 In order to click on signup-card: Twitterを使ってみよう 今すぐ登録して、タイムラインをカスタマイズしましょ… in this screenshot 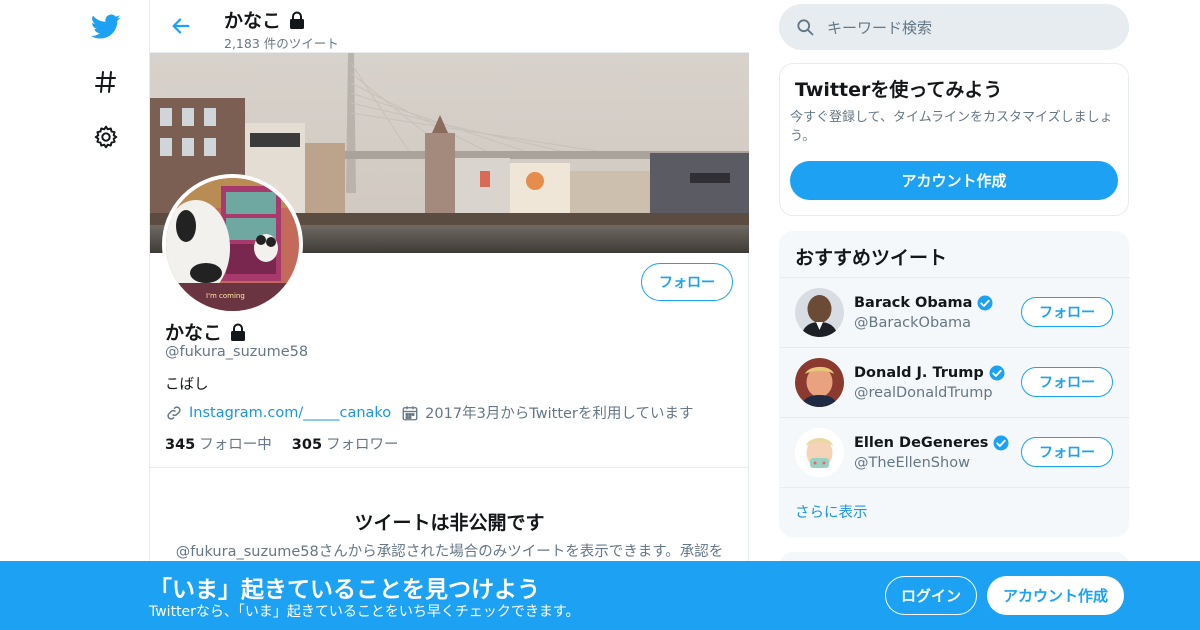, I will do `click(954, 139)`.